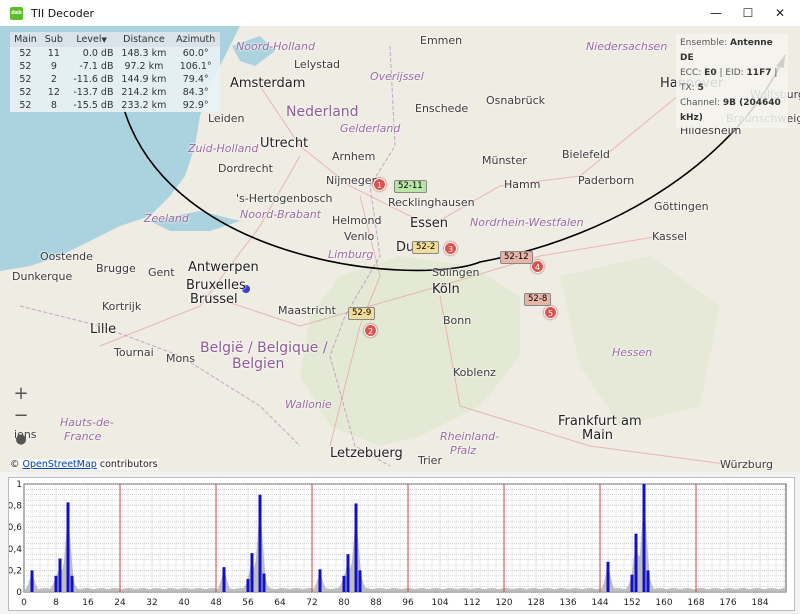  I want to click on ensemble-label: Ensemble:, so click(704, 43).